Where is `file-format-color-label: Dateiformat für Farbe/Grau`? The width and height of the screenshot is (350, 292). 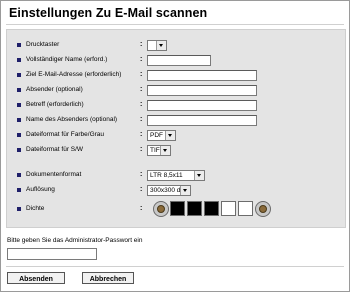 file-format-color-label: Dateiformat für Farbe/Grau is located at coordinates (65, 134).